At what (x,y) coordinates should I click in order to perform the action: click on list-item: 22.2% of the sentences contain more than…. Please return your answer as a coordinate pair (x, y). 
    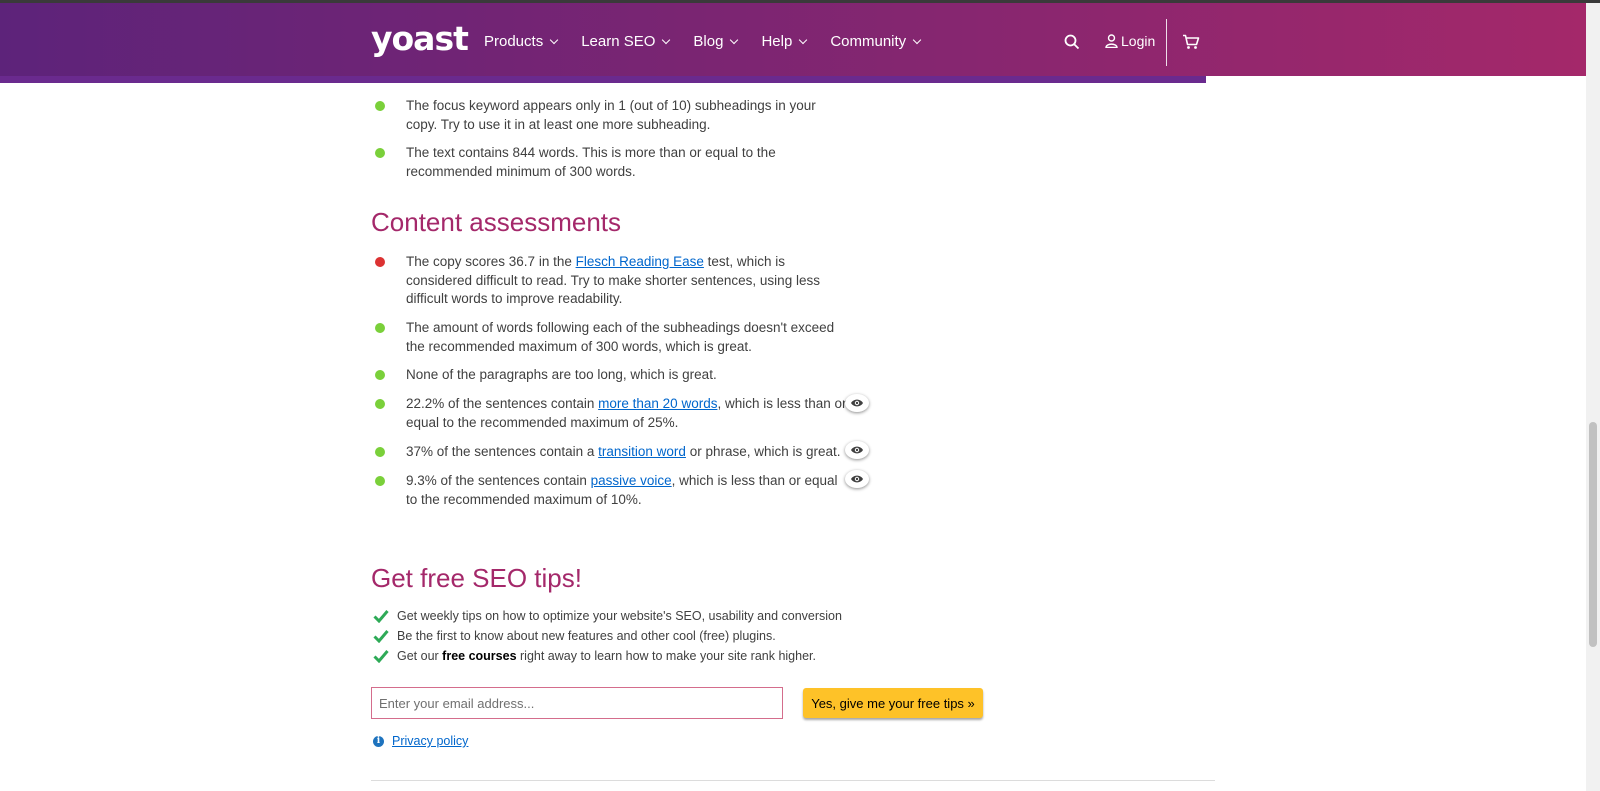
    Looking at the image, I should click on (611, 413).